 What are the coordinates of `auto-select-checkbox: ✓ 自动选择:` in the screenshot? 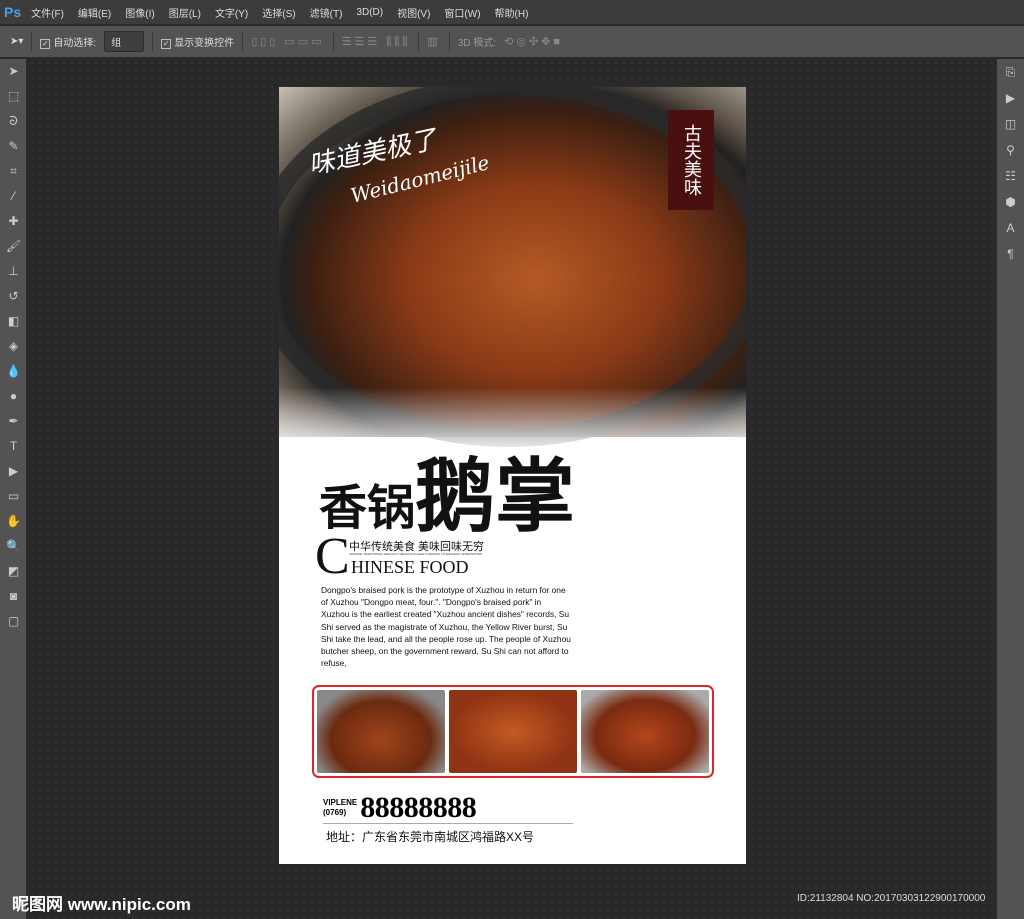 It's located at (68, 41).